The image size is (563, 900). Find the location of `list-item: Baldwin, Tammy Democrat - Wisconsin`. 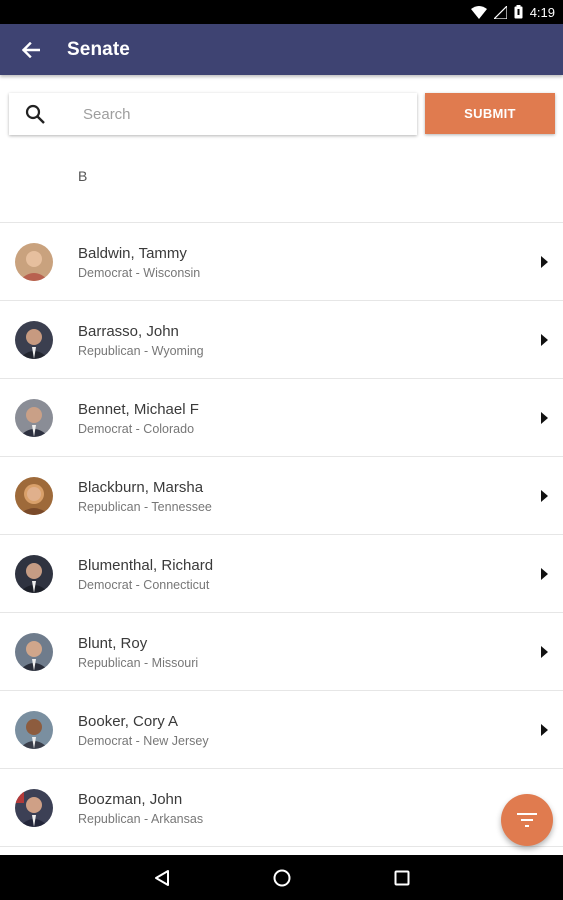

list-item: Baldwin, Tammy Democrat - Wisconsin is located at coordinates (281, 261).